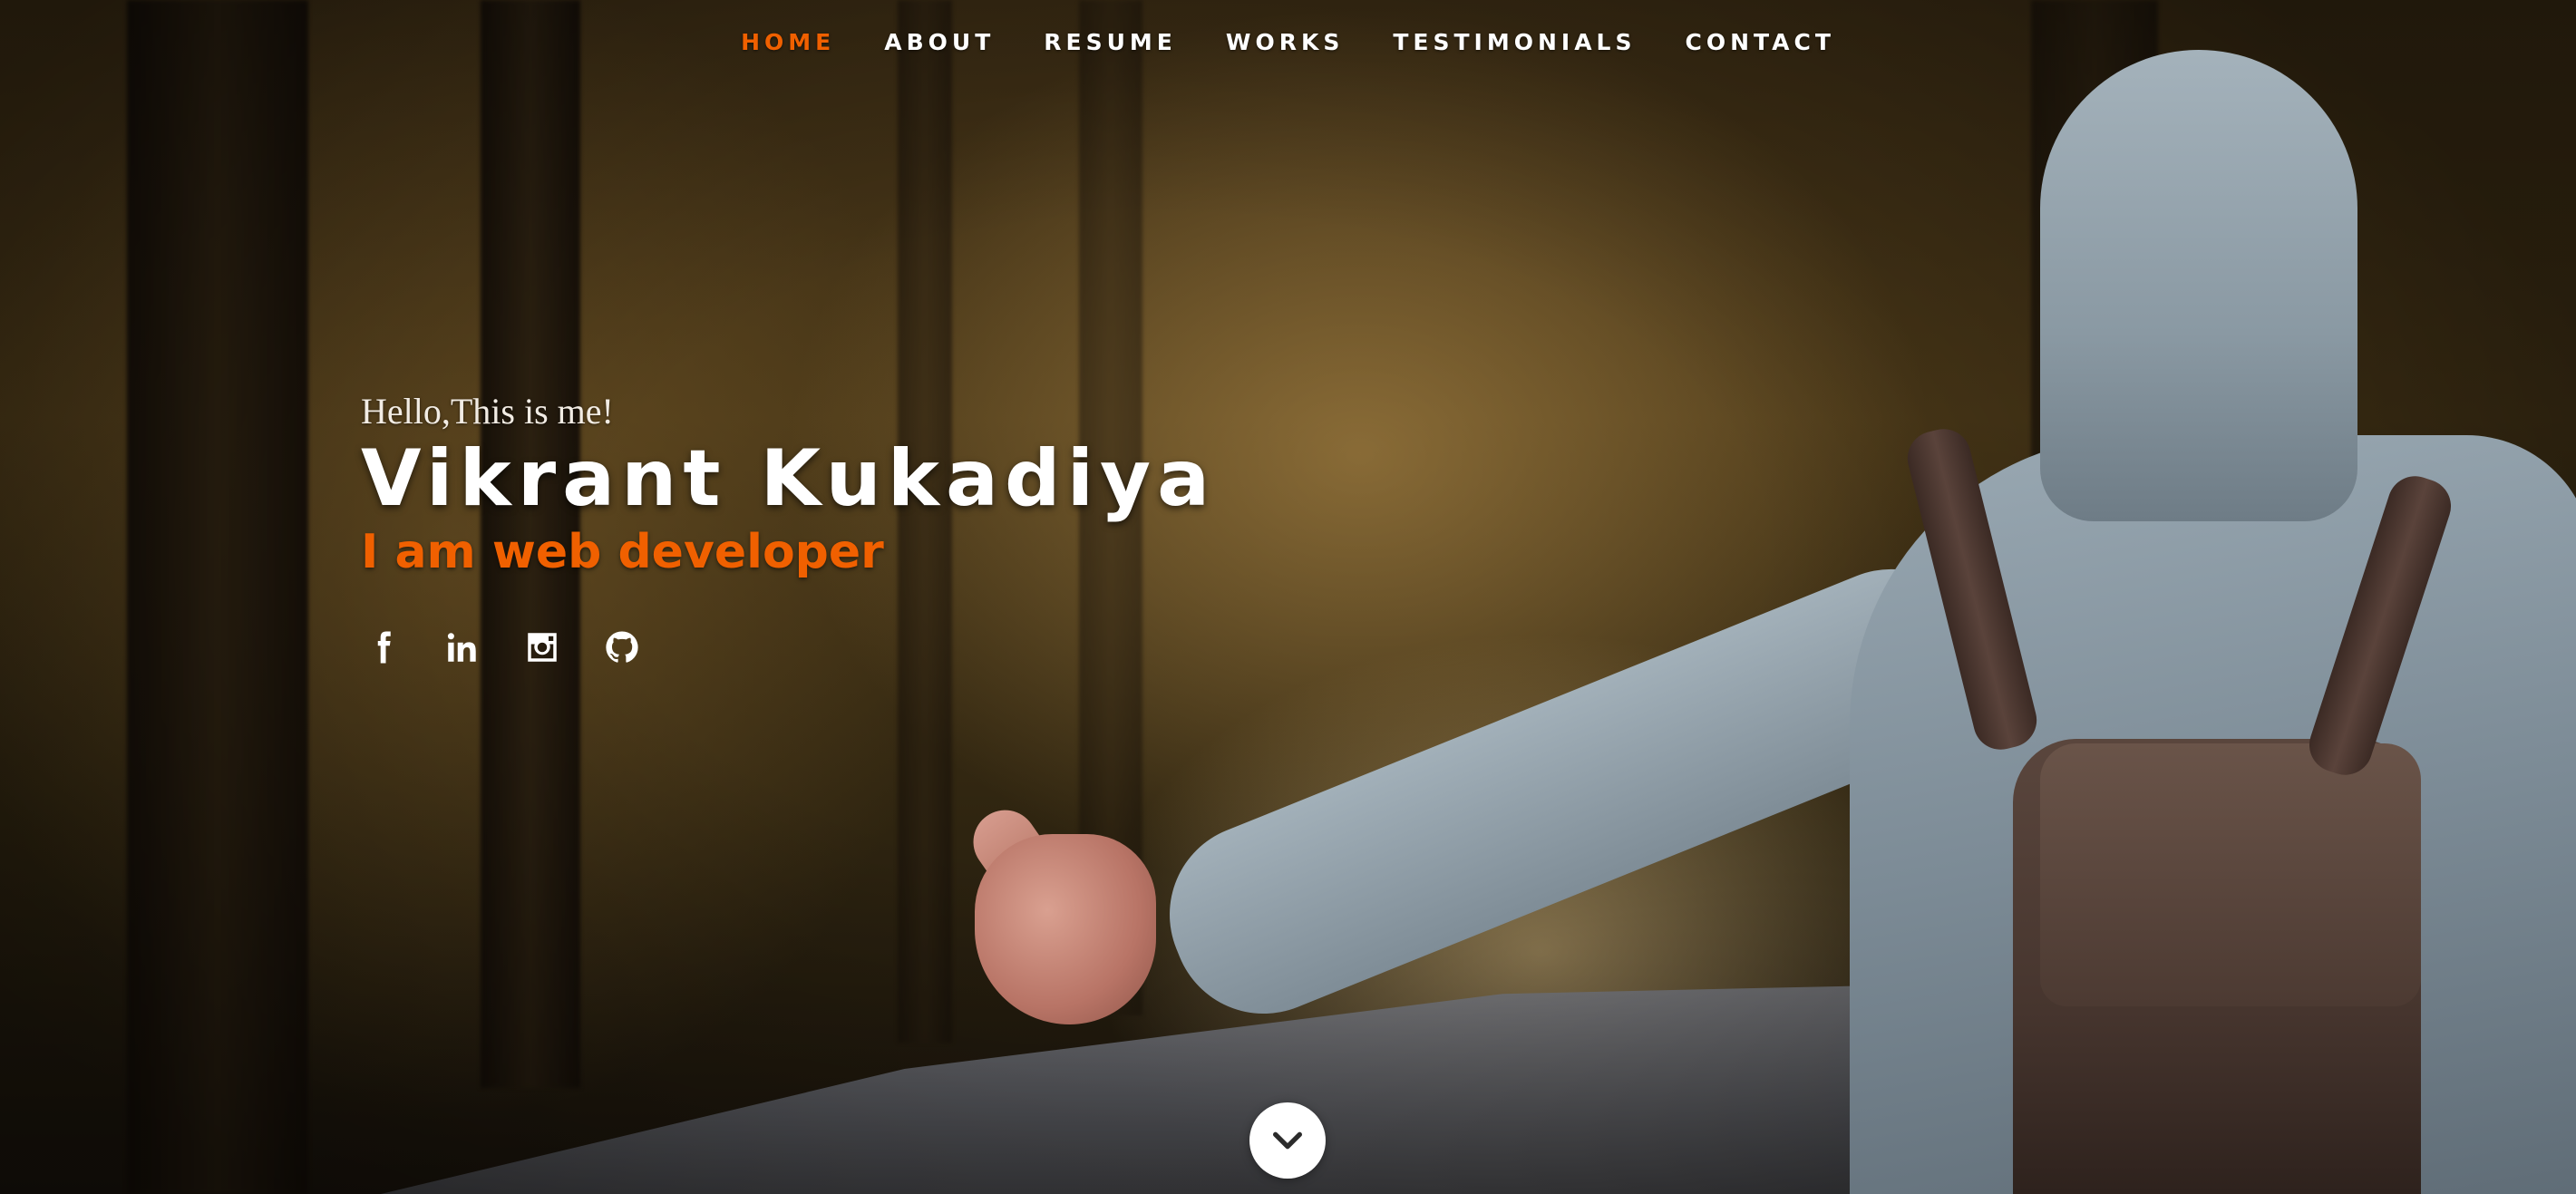 The height and width of the screenshot is (1194, 2576). Describe the element at coordinates (788, 42) in the screenshot. I see `nav-home: HOME` at that location.